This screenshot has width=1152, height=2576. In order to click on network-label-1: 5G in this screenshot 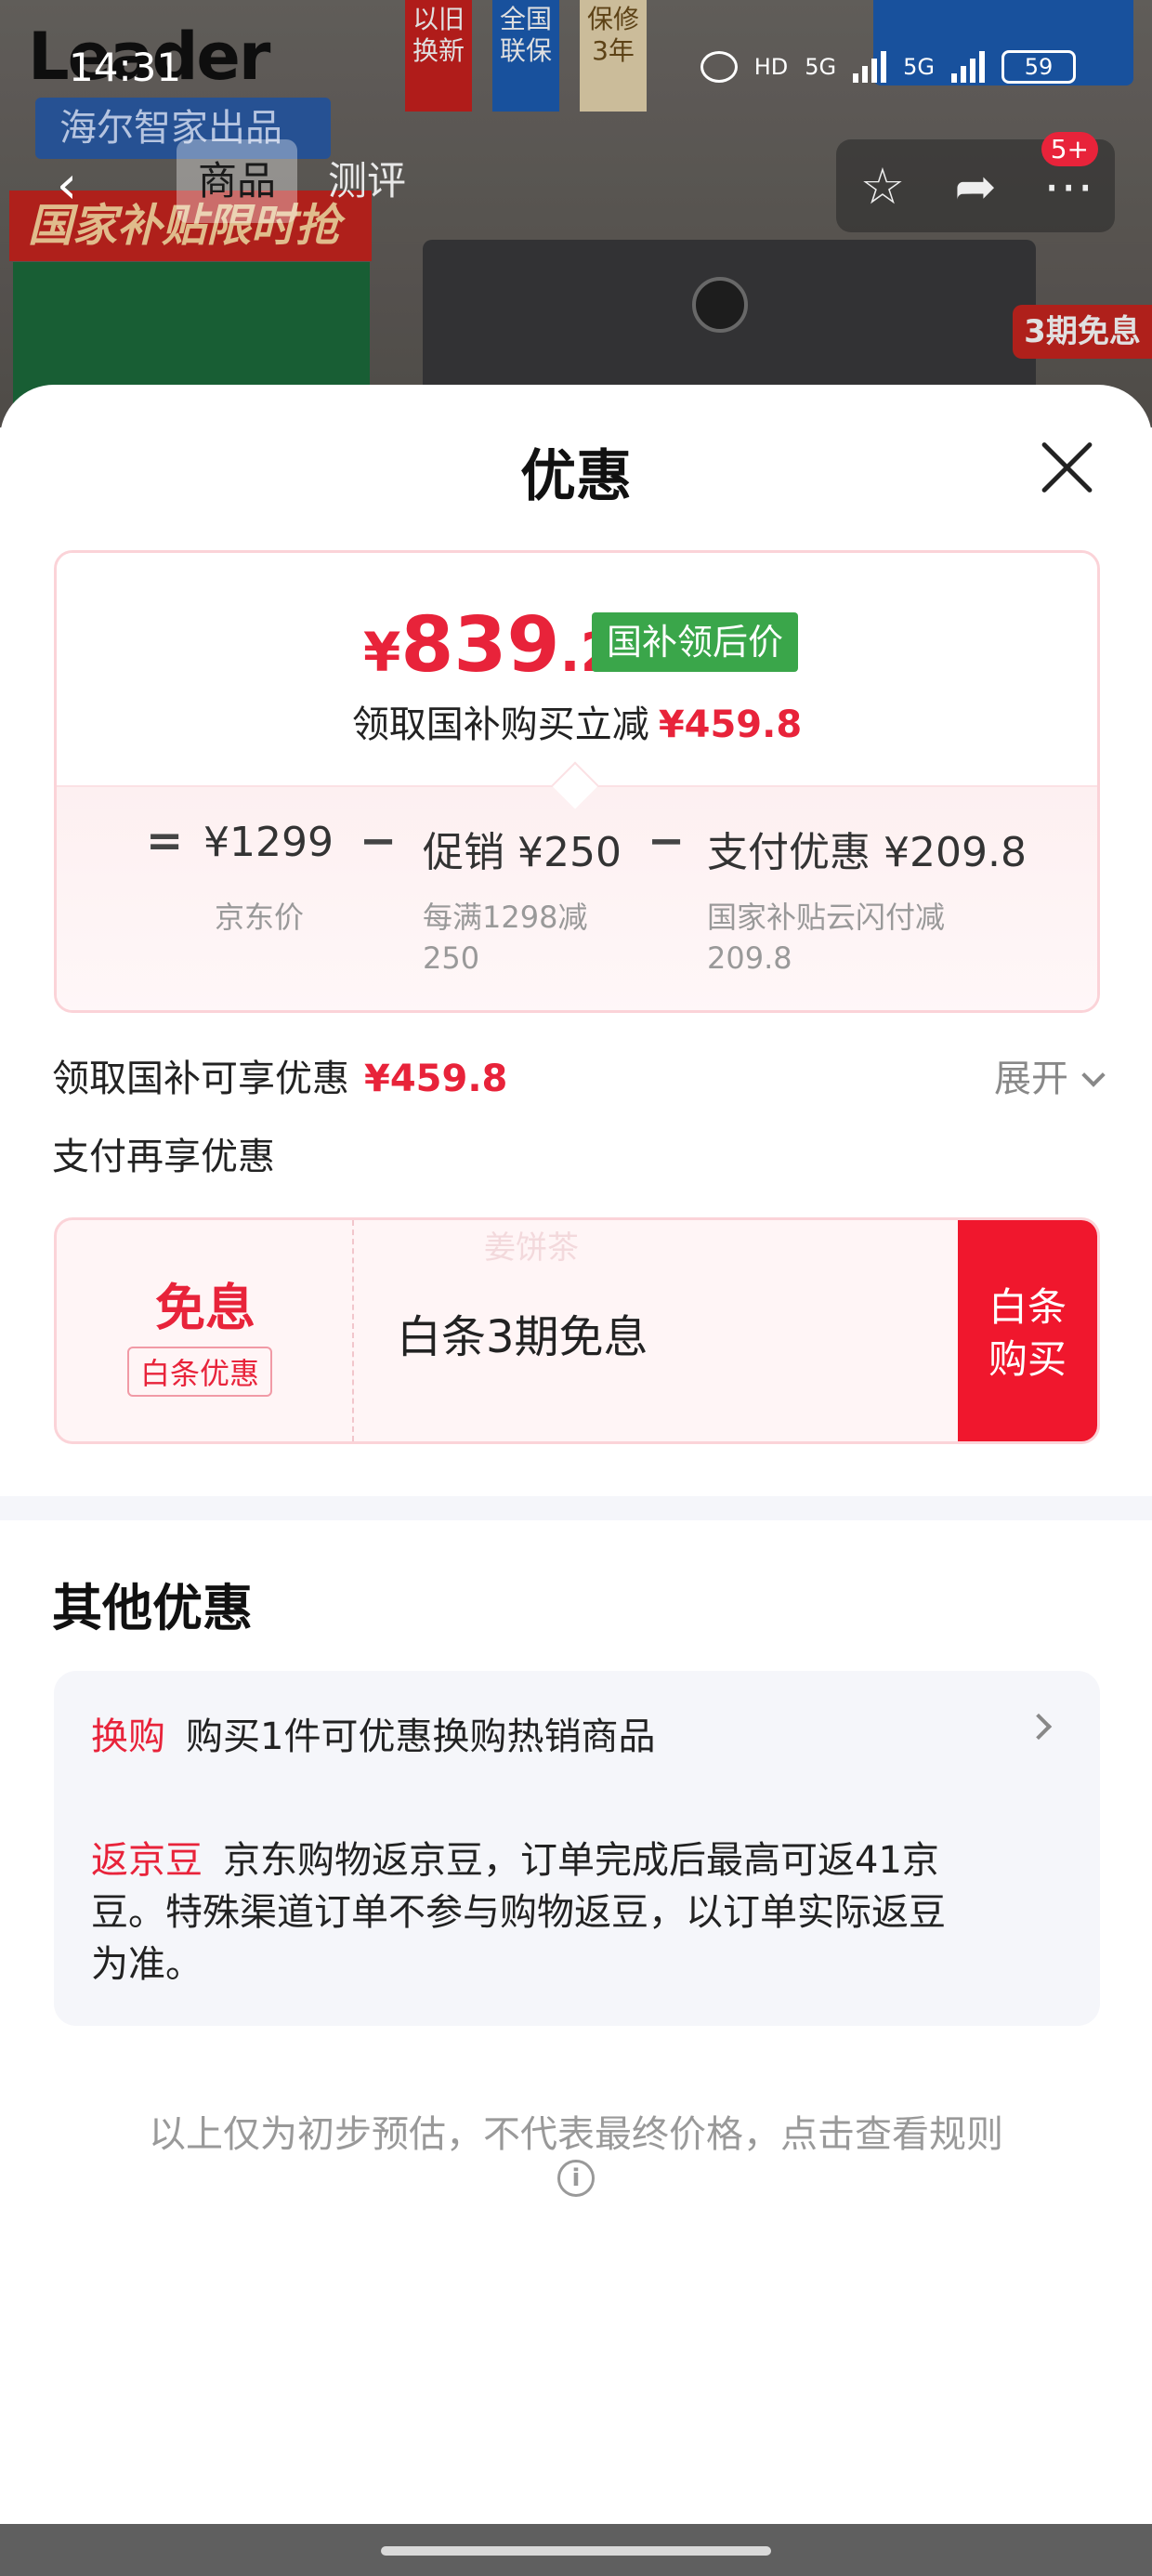, I will do `click(821, 67)`.